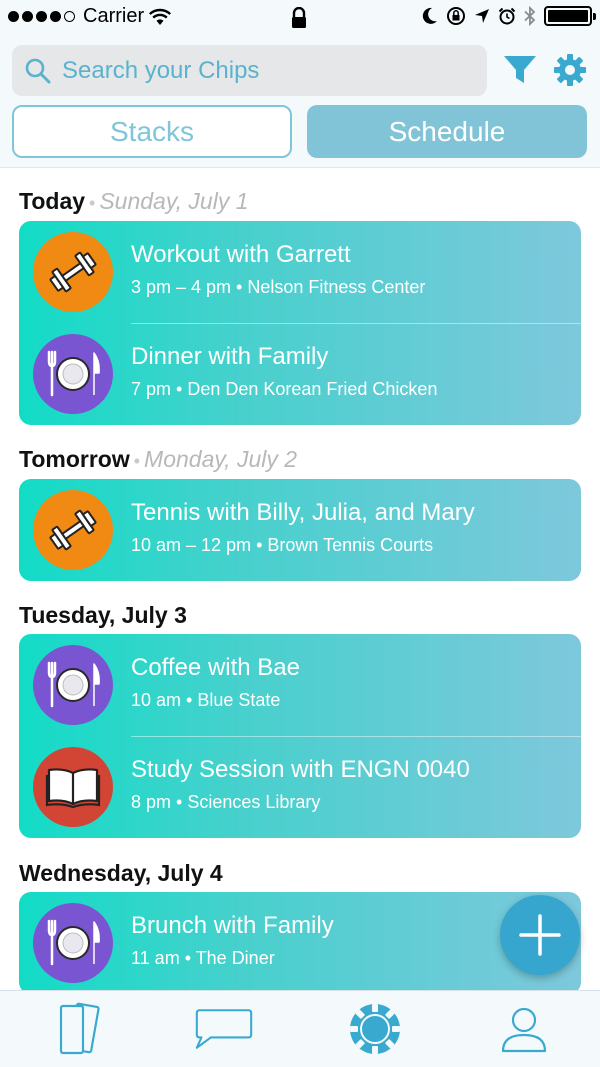 This screenshot has width=600, height=1067. I want to click on tab-bar, so click(300, 1028).